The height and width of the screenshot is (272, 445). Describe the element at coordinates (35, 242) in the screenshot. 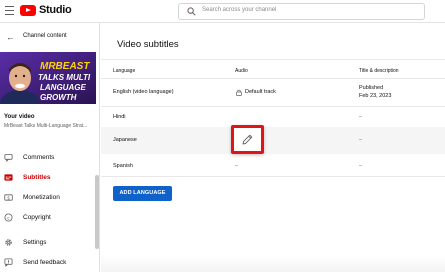

I see `sidebar-item-label: Settings` at that location.